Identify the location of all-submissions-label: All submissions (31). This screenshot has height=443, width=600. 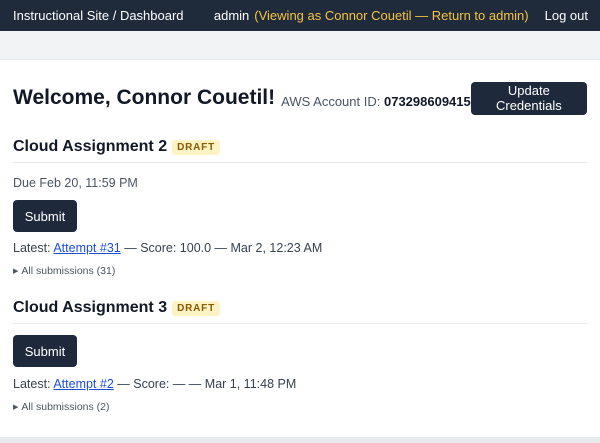
(68, 271).